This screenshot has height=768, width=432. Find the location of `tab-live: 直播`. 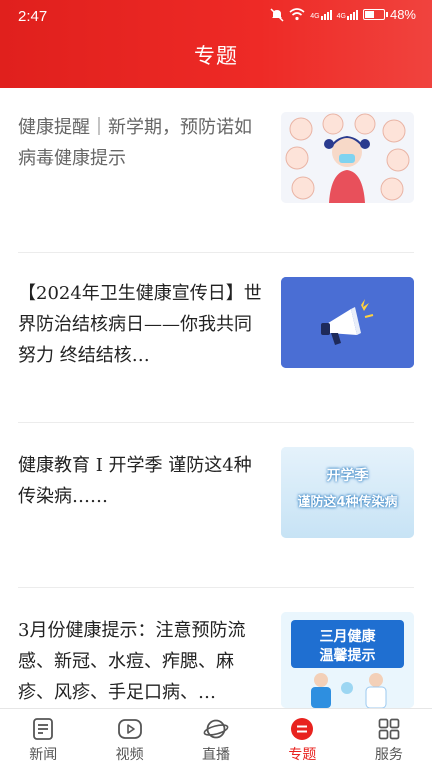

tab-live: 直播 is located at coordinates (216, 738).